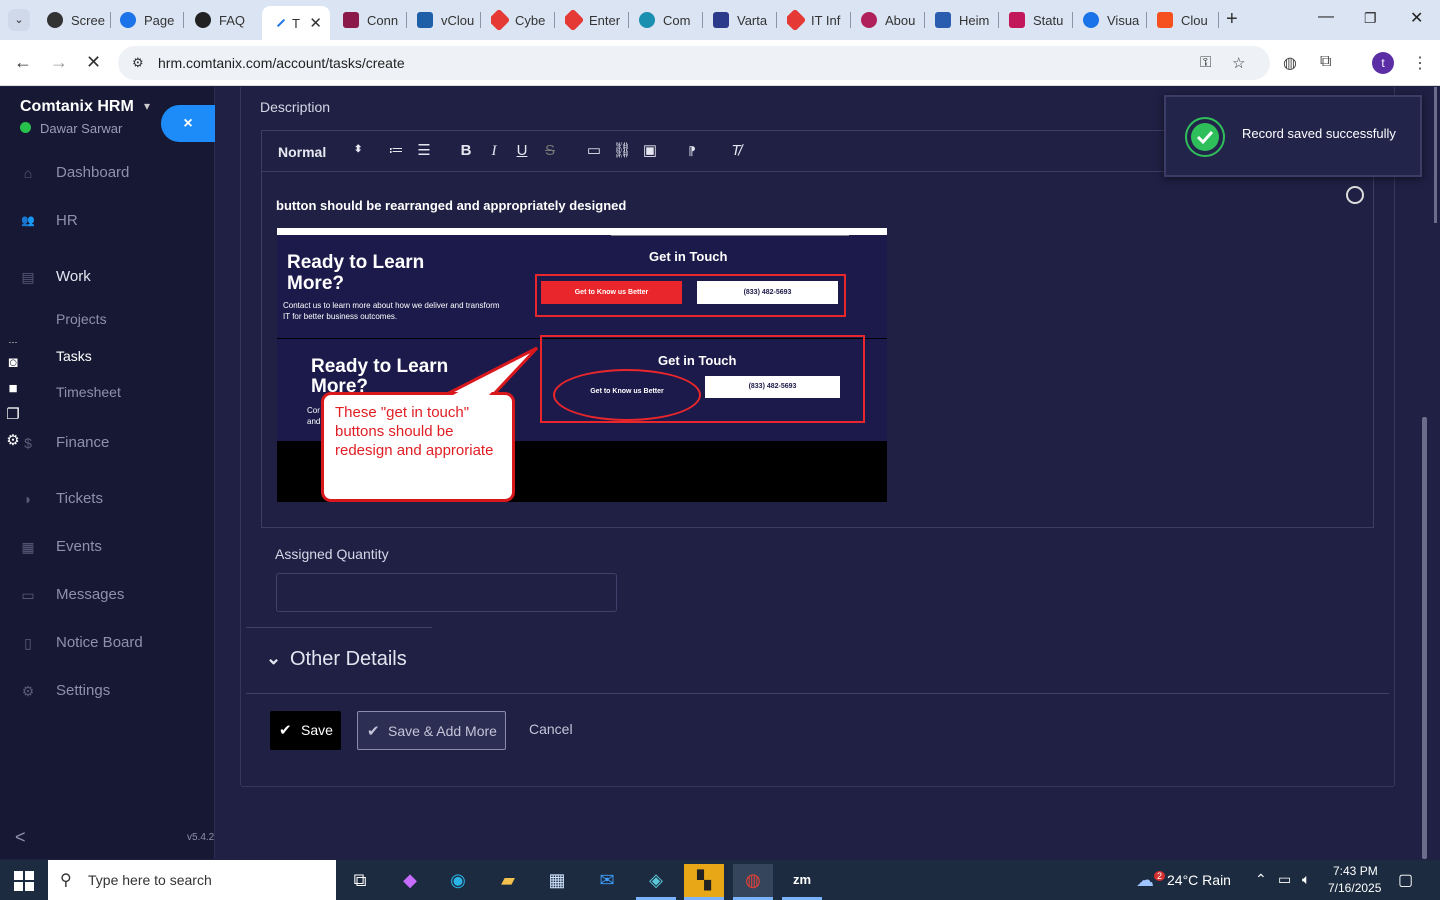  I want to click on new-tab-button: +, so click(1232, 19).